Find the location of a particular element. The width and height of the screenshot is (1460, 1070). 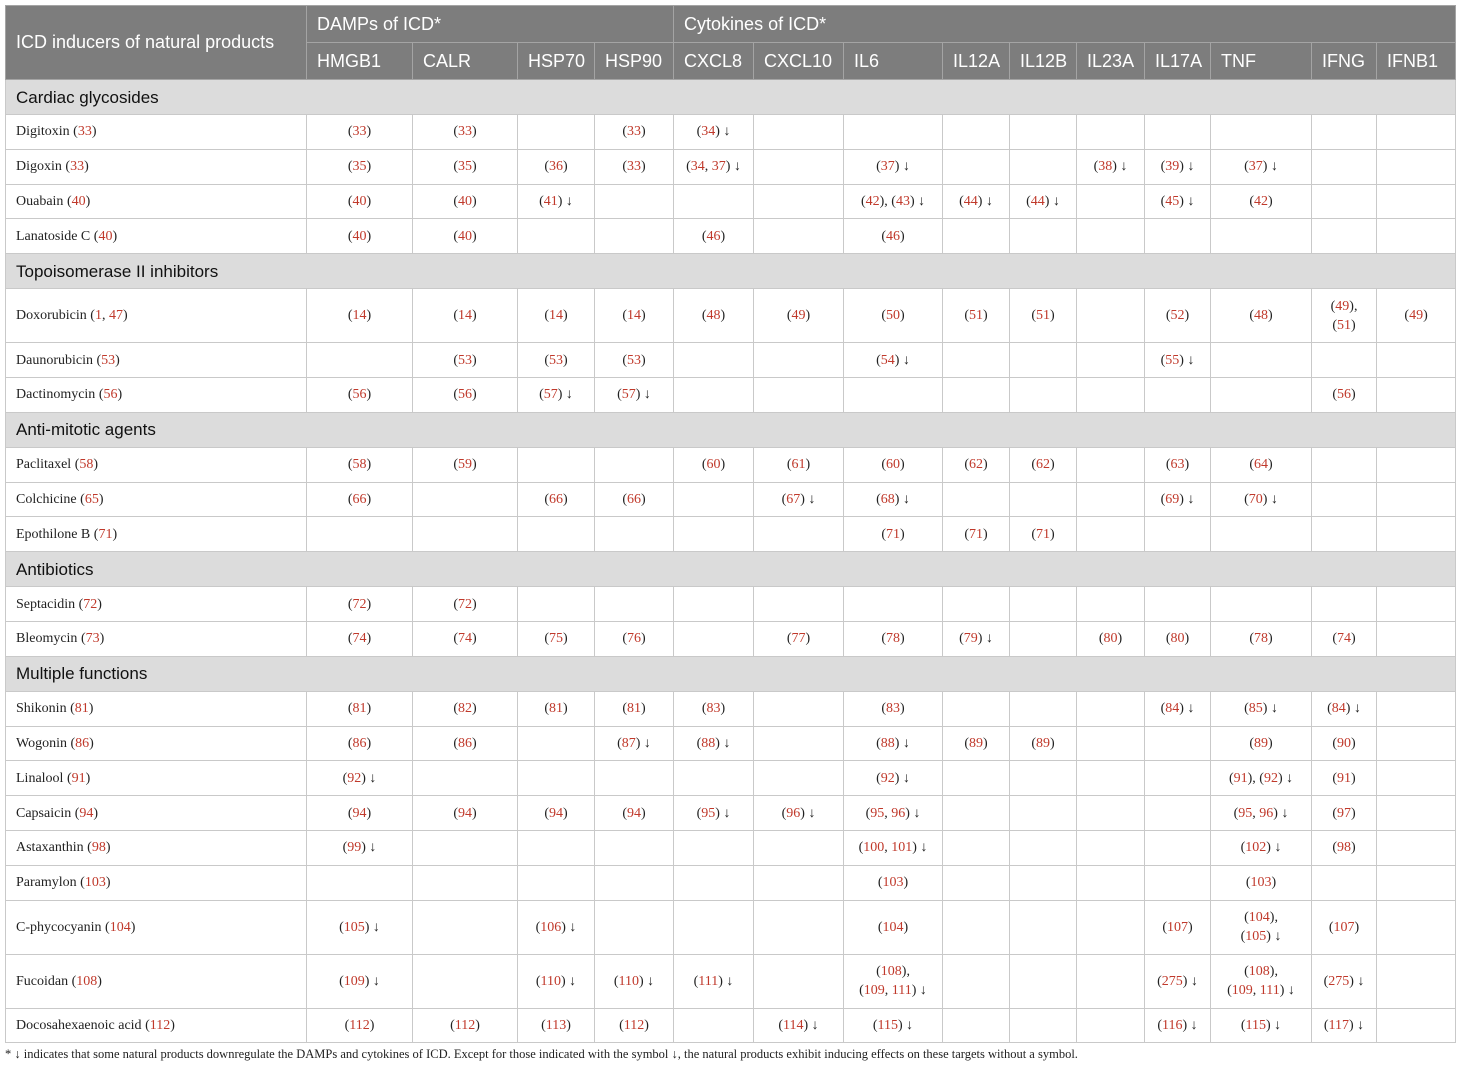

cell-hsp70: (41) ↓ is located at coordinates (556, 201).